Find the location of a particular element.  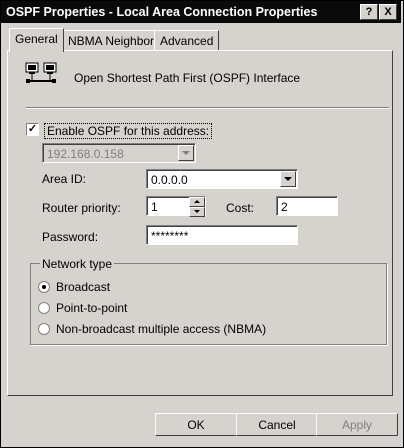

ip-address-value: 192.168.0.158 is located at coordinates (85, 154).